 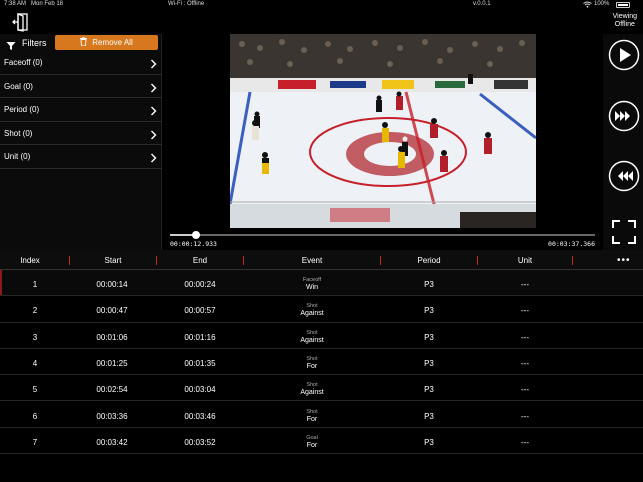 What do you see at coordinates (34, 43) in the screenshot?
I see `filters-label: Filters` at bounding box center [34, 43].